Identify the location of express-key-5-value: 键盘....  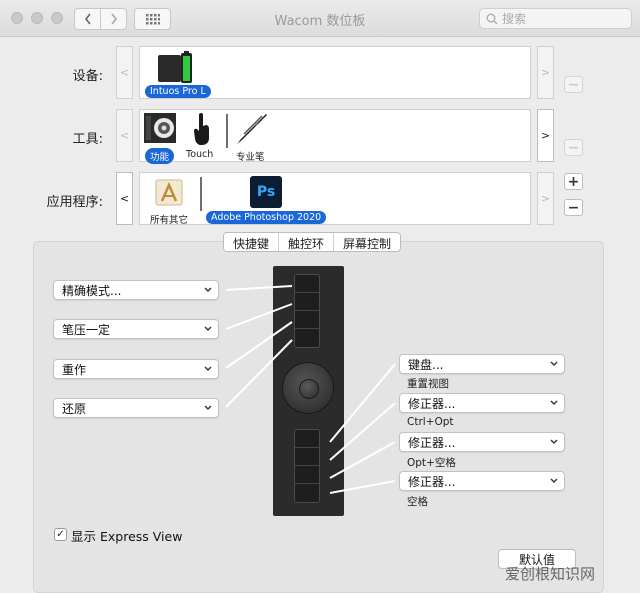
(426, 364).